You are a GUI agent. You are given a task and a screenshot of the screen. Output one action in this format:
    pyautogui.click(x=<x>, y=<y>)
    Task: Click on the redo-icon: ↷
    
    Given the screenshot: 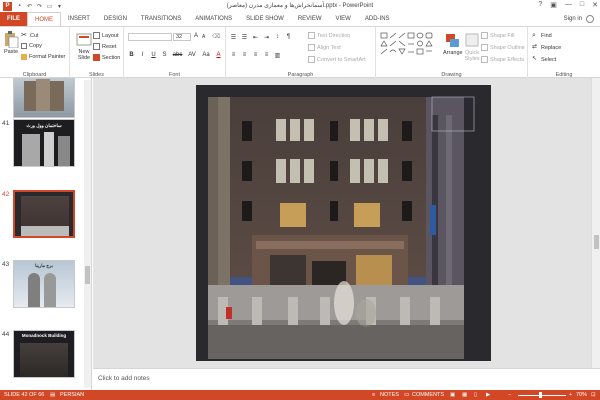 What is the action you would take?
    pyautogui.click(x=39, y=6)
    